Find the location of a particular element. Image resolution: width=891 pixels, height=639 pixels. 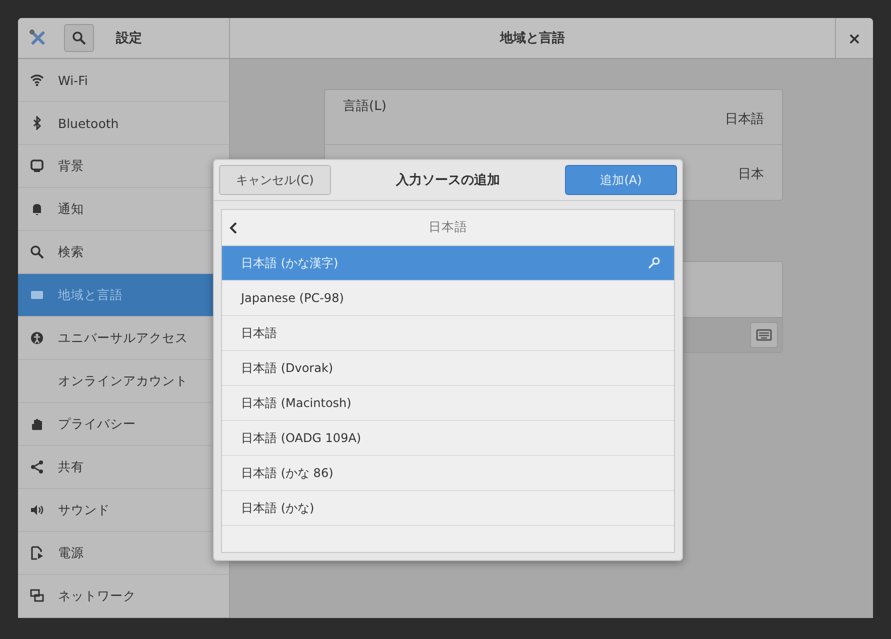

input-source-item: 日本語 (OADG 109A) is located at coordinates (448, 438).